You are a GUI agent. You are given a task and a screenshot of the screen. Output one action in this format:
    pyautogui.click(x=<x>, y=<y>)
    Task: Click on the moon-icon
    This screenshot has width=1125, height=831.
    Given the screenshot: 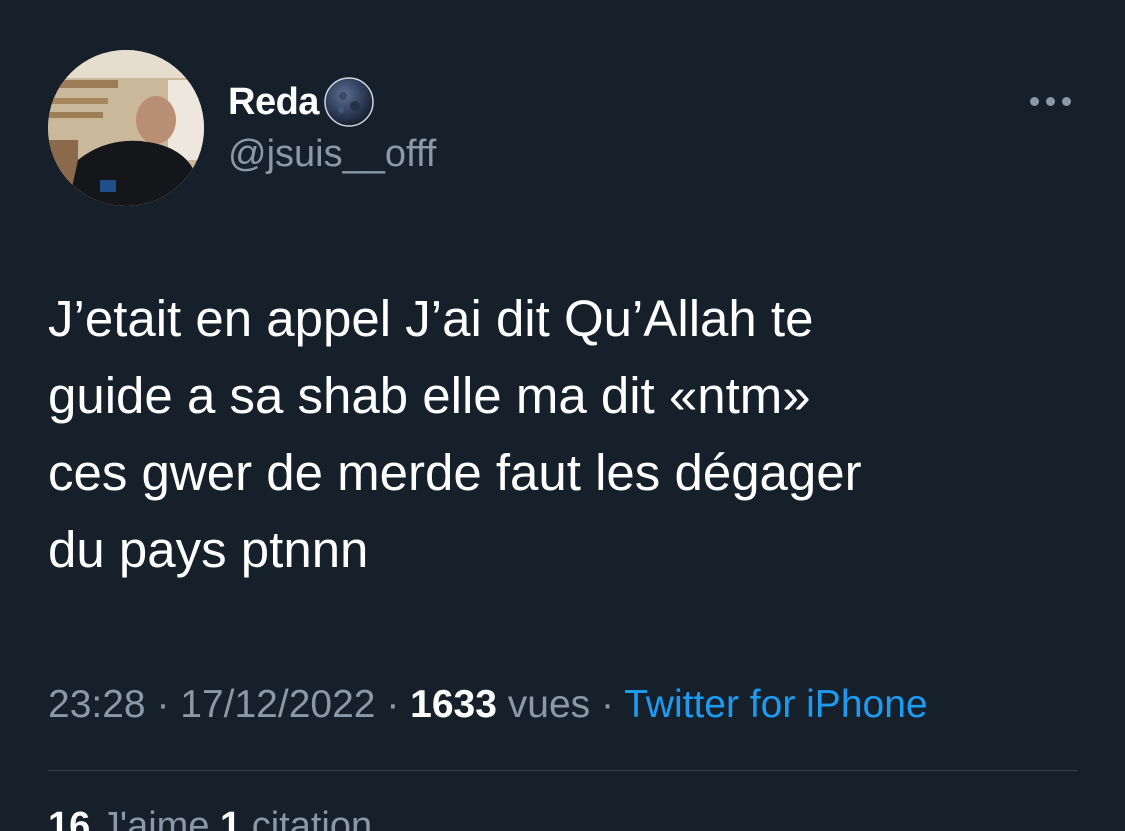 What is the action you would take?
    pyautogui.click(x=349, y=102)
    